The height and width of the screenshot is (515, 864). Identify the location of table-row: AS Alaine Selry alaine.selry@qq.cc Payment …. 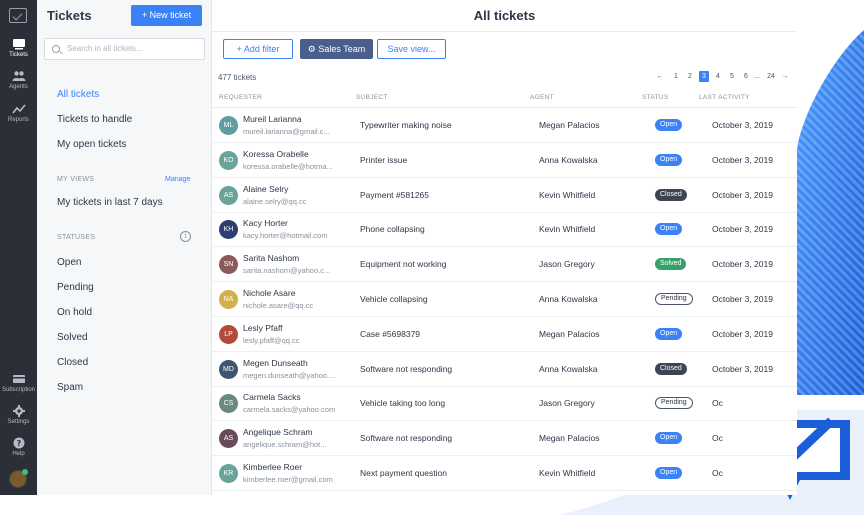
(504, 195).